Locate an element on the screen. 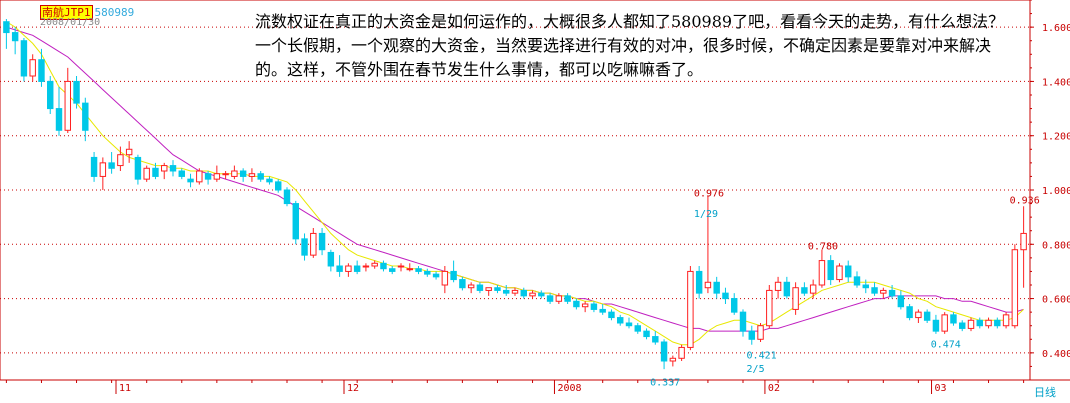  price-annotation: 2/5 is located at coordinates (756, 369).